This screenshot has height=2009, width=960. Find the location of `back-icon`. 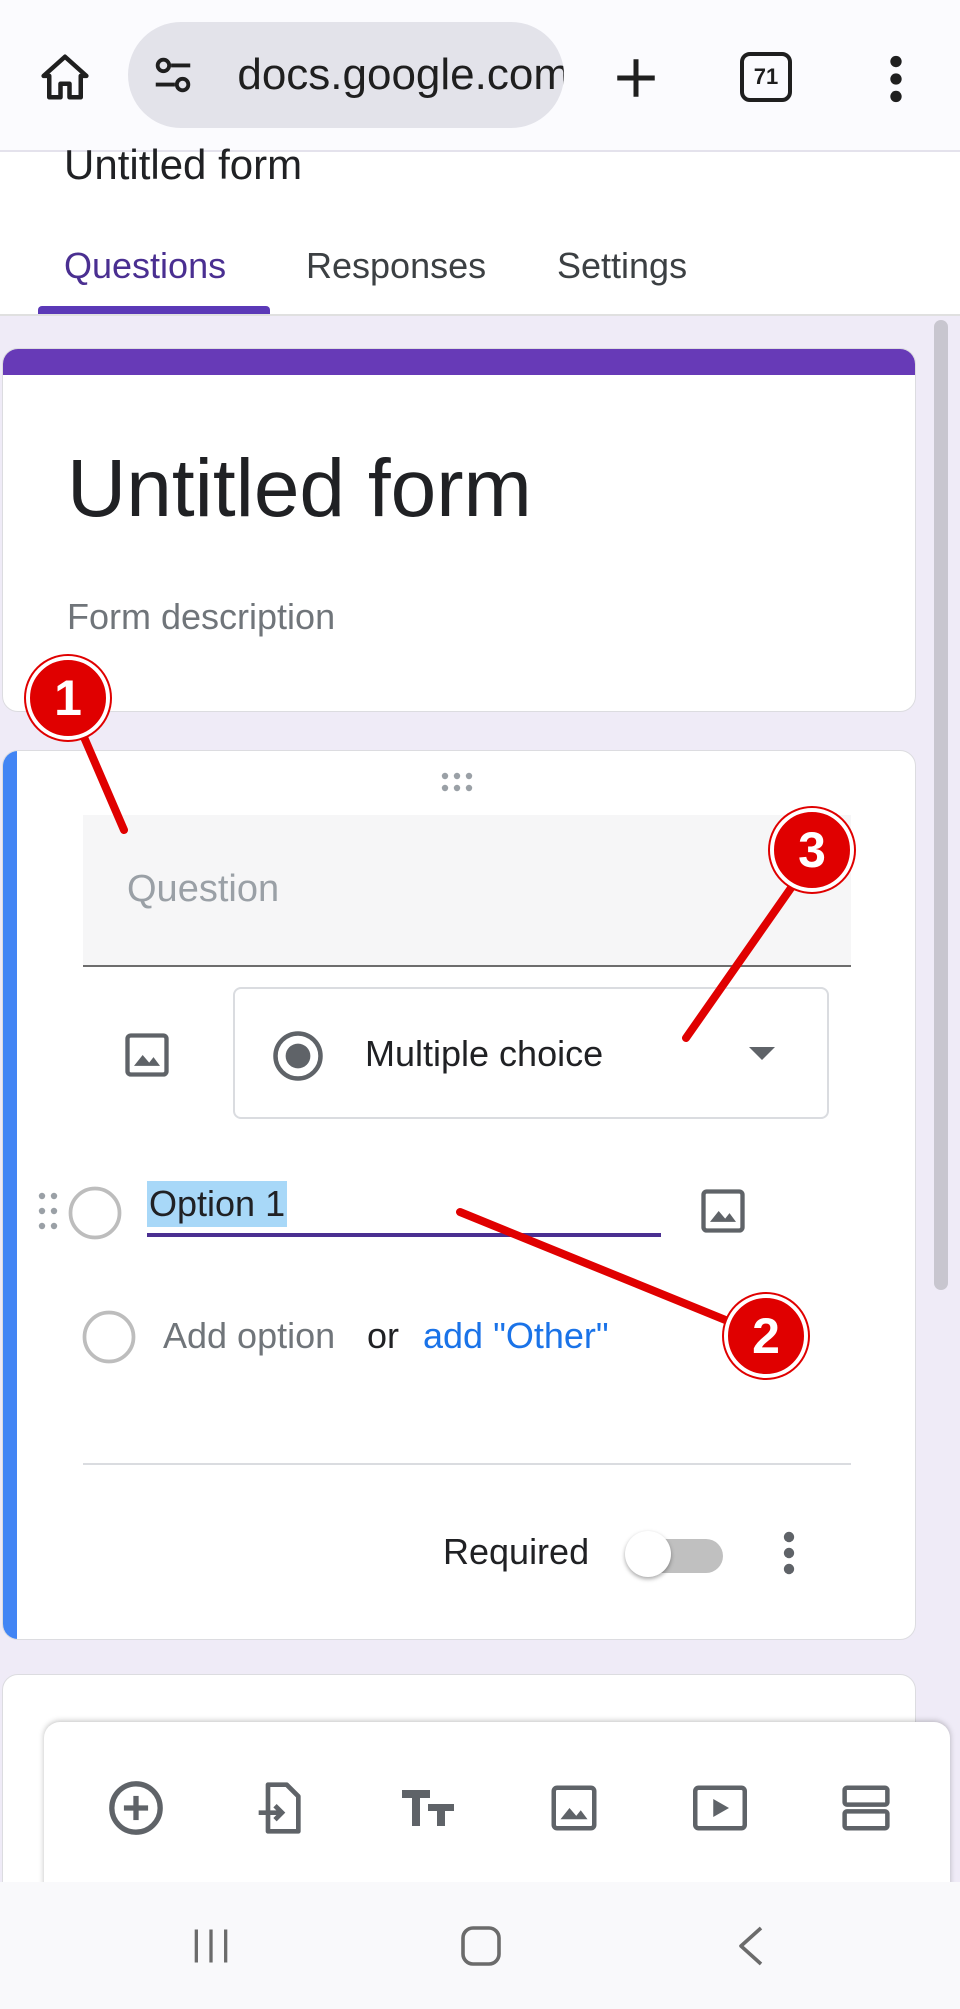

back-icon is located at coordinates (751, 1946).